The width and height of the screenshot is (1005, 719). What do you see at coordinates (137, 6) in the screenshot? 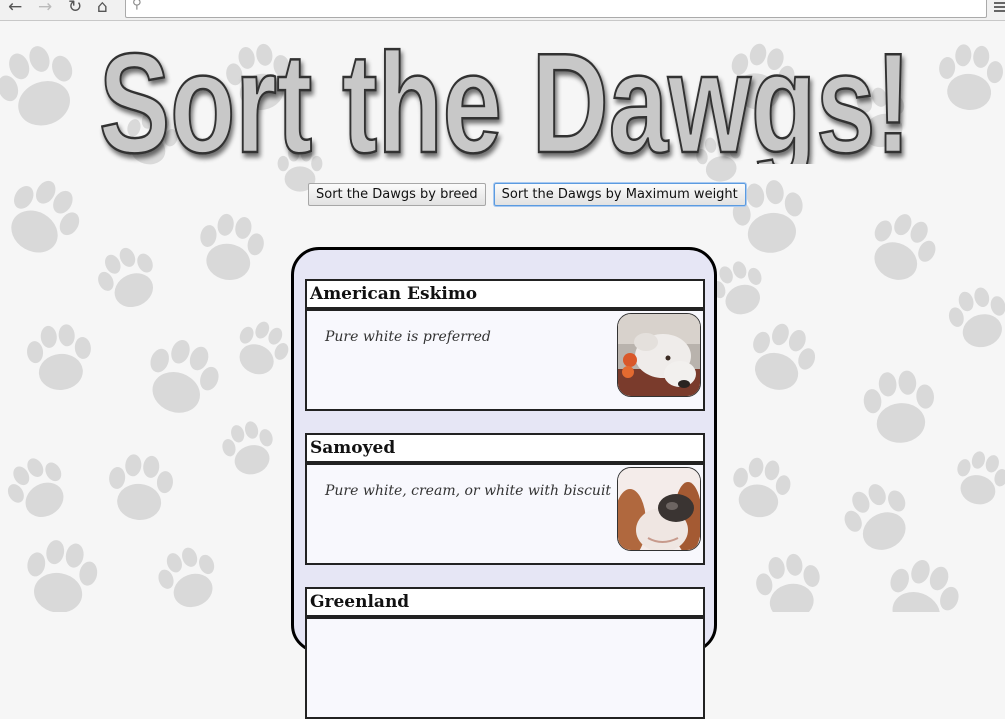
I see `search-icon: ⚲` at bounding box center [137, 6].